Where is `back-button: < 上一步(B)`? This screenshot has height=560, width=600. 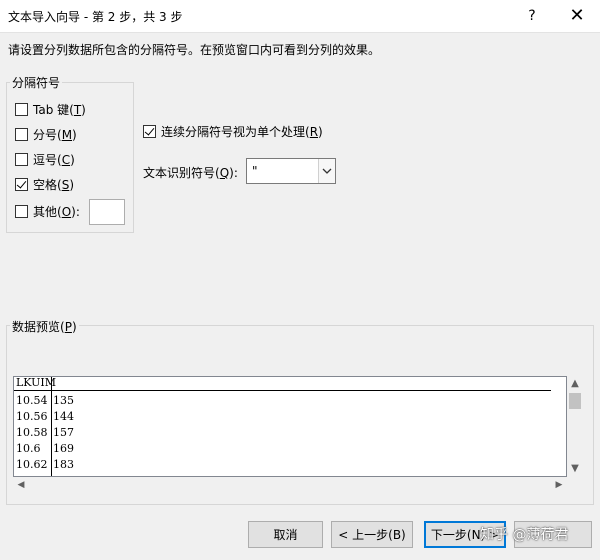
back-button: < 上一步(B) is located at coordinates (372, 534).